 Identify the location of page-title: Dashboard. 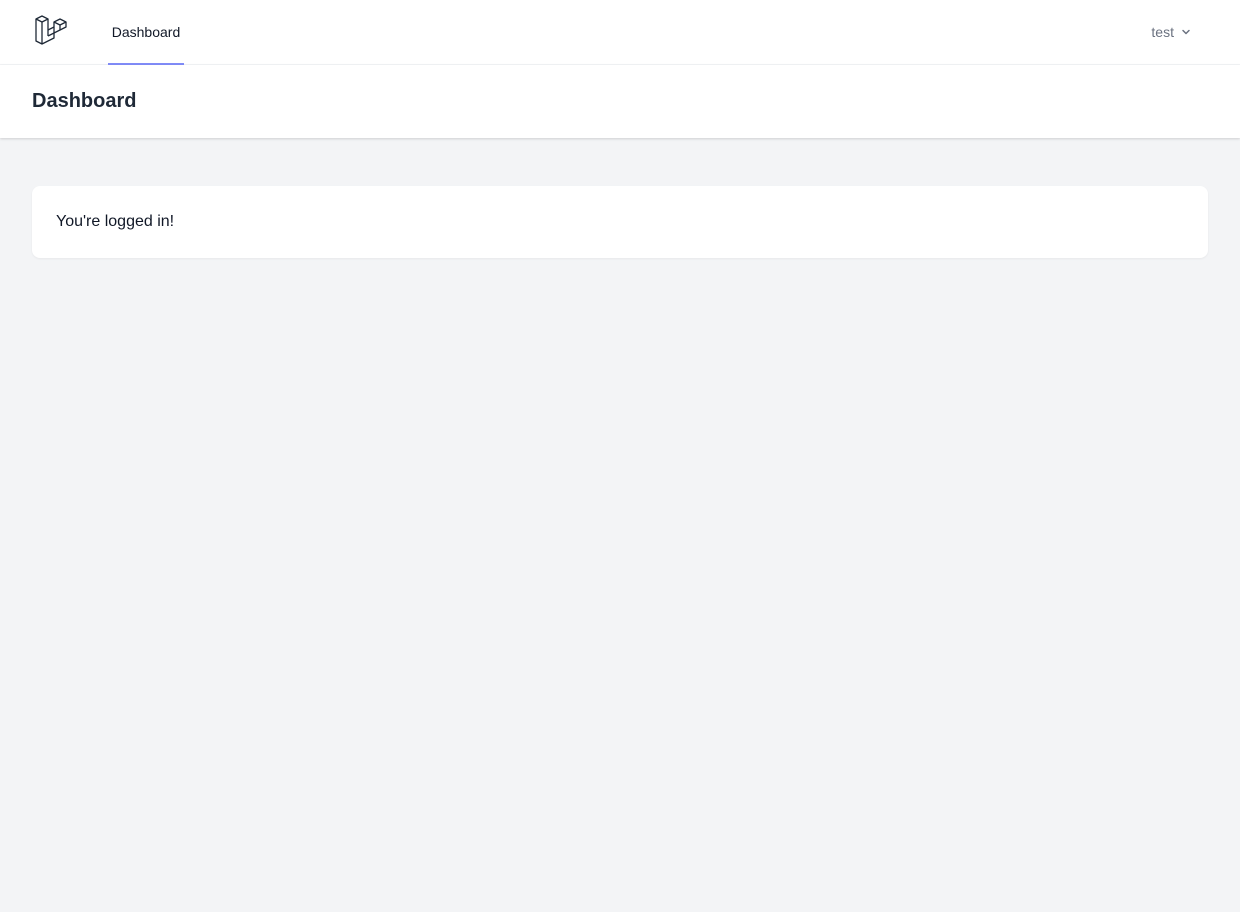
(84, 101).